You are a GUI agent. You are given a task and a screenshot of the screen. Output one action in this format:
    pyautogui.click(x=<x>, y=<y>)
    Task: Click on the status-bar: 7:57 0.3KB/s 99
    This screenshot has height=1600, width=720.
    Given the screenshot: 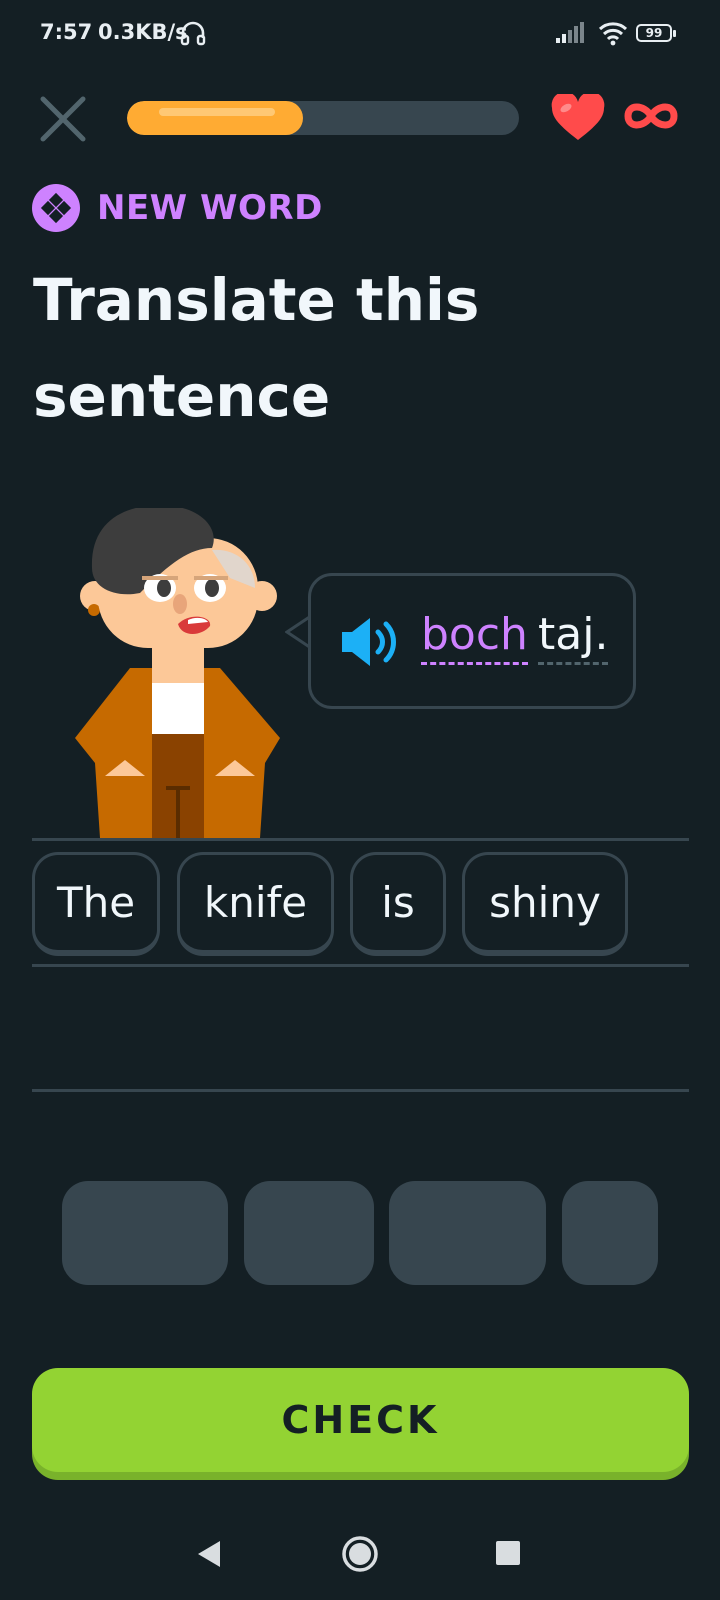 What is the action you would take?
    pyautogui.click(x=360, y=35)
    